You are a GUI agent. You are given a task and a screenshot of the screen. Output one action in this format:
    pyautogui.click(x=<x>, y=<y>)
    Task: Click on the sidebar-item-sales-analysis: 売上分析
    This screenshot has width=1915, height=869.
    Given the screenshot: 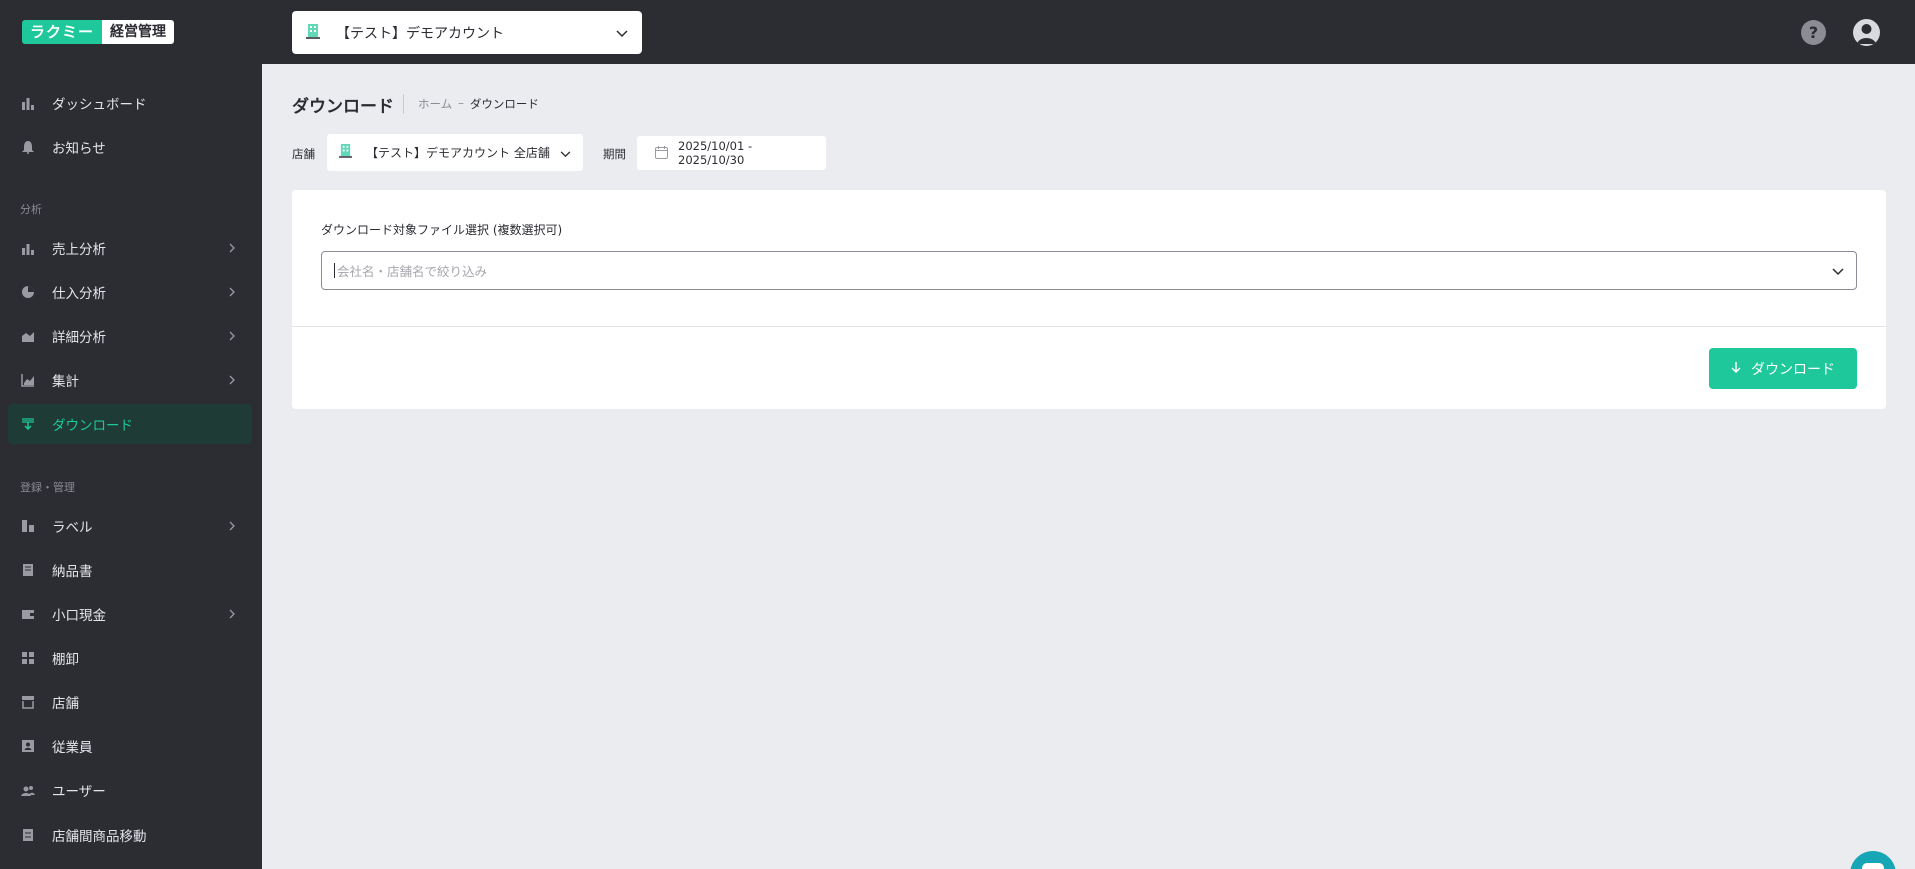 What is the action you would take?
    pyautogui.click(x=130, y=248)
    